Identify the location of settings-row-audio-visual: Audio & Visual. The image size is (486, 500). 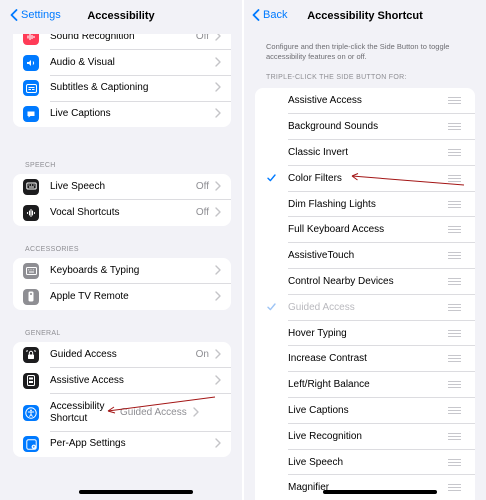
(122, 63).